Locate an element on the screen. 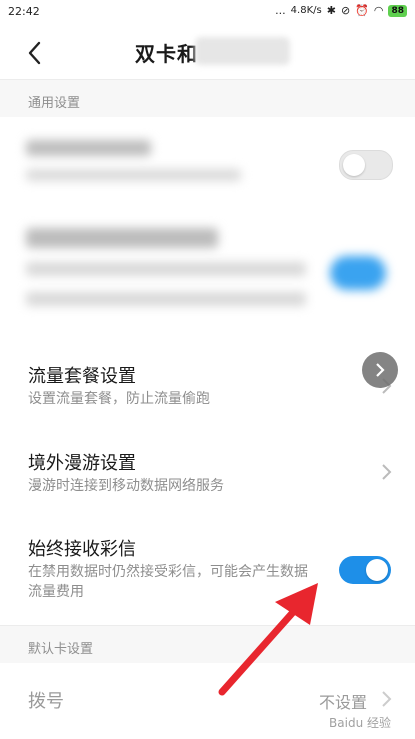  blurred-title-part is located at coordinates (242, 51).